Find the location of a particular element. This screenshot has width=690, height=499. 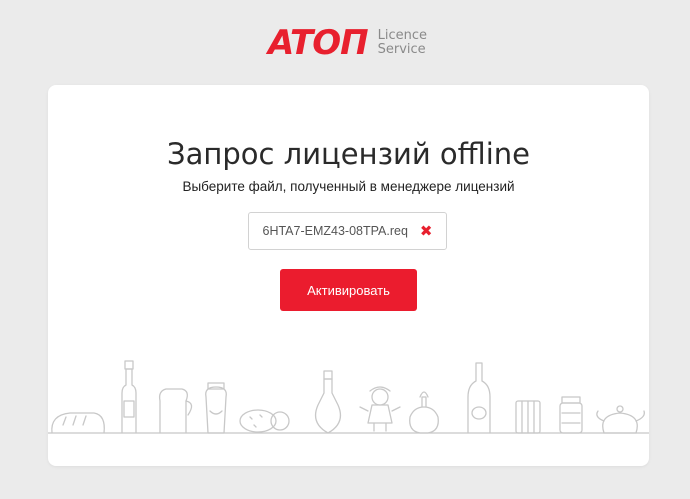

logo-subtitle: Licence Service is located at coordinates (402, 43).